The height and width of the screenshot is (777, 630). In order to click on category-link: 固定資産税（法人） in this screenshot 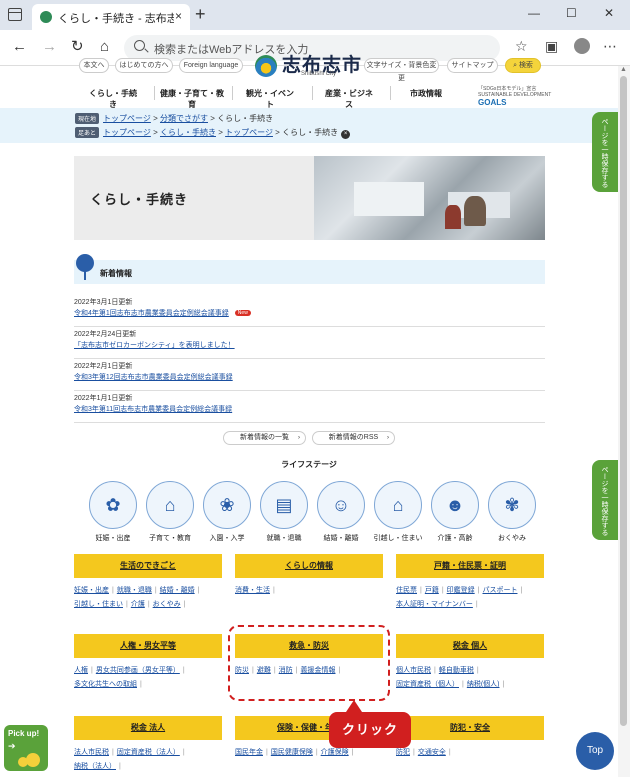, I will do `click(148, 752)`.